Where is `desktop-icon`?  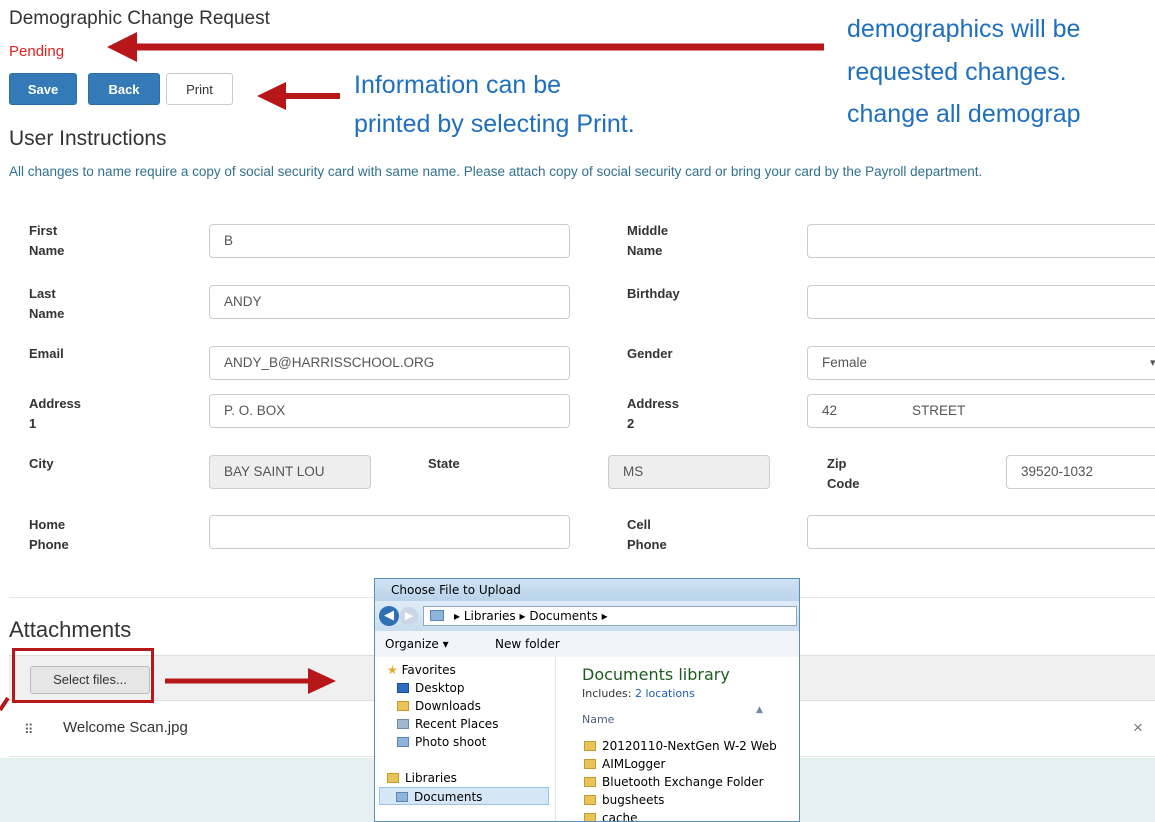 desktop-icon is located at coordinates (403, 688).